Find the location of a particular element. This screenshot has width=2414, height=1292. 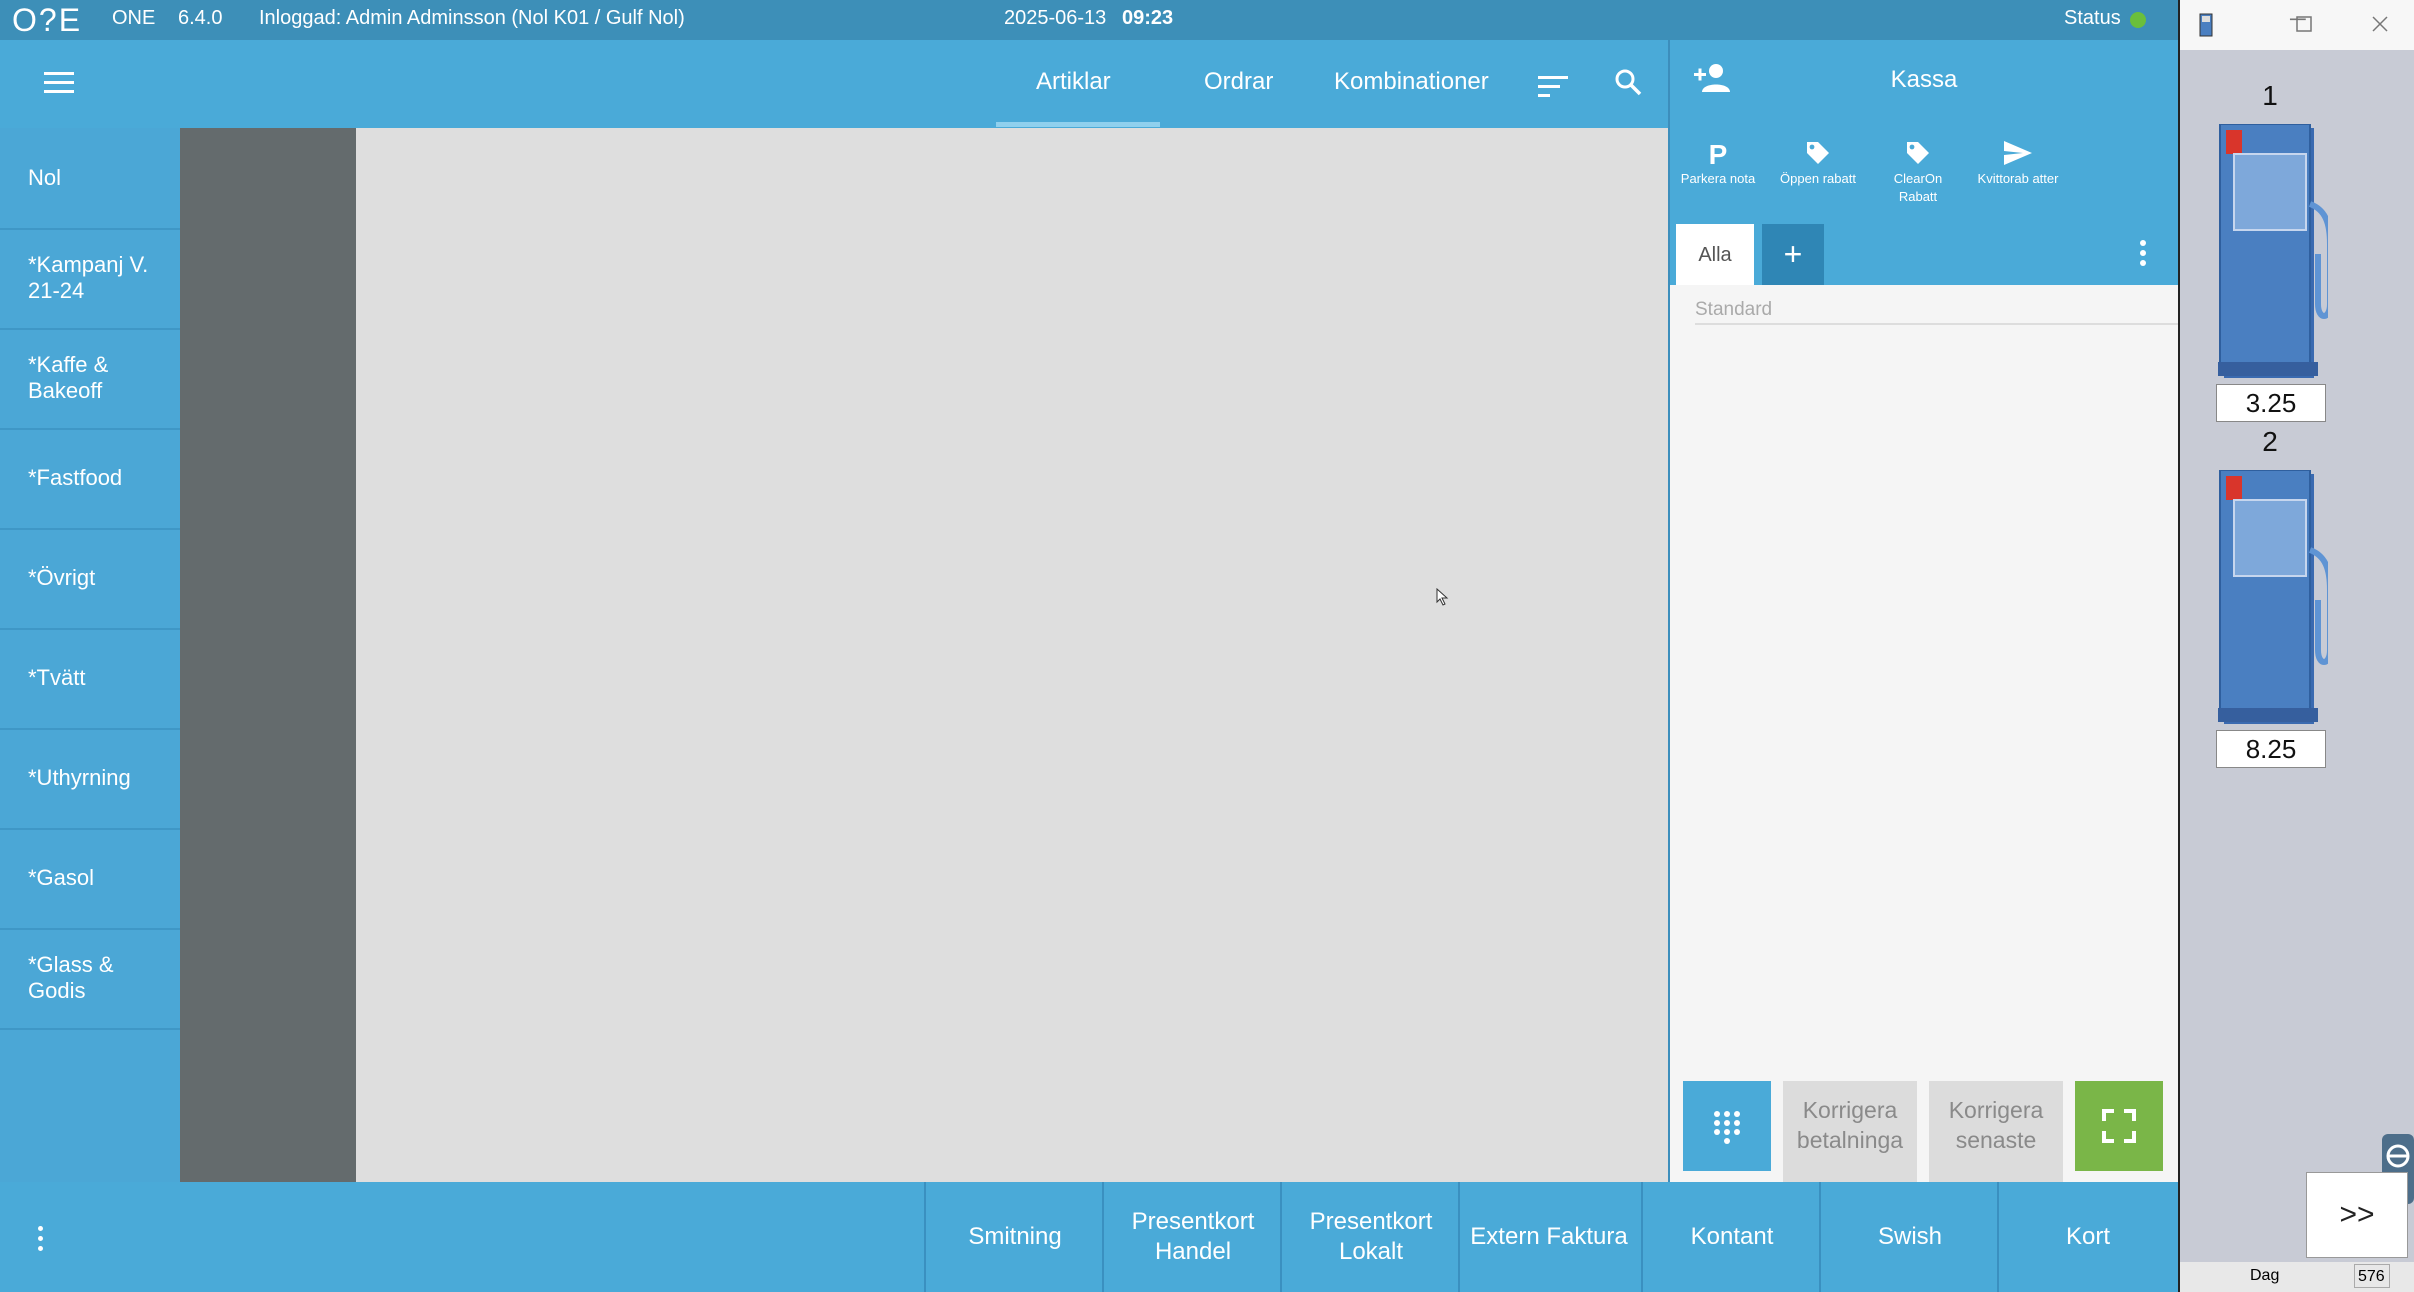

category-item: *Övrigt is located at coordinates (90, 579).